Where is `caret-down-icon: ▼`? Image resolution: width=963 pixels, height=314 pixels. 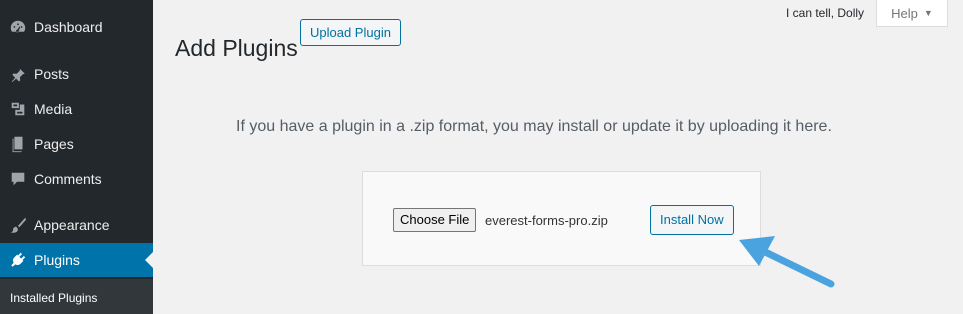 caret-down-icon: ▼ is located at coordinates (928, 13).